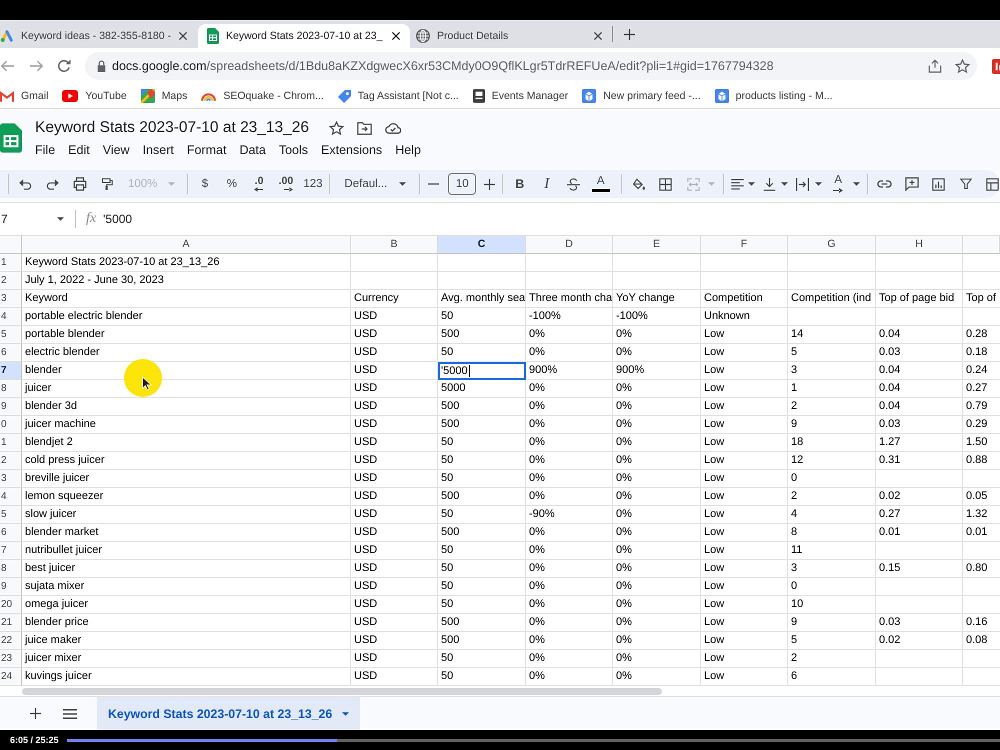 The image size is (1000, 750). I want to click on menu-item: Insert, so click(158, 150).